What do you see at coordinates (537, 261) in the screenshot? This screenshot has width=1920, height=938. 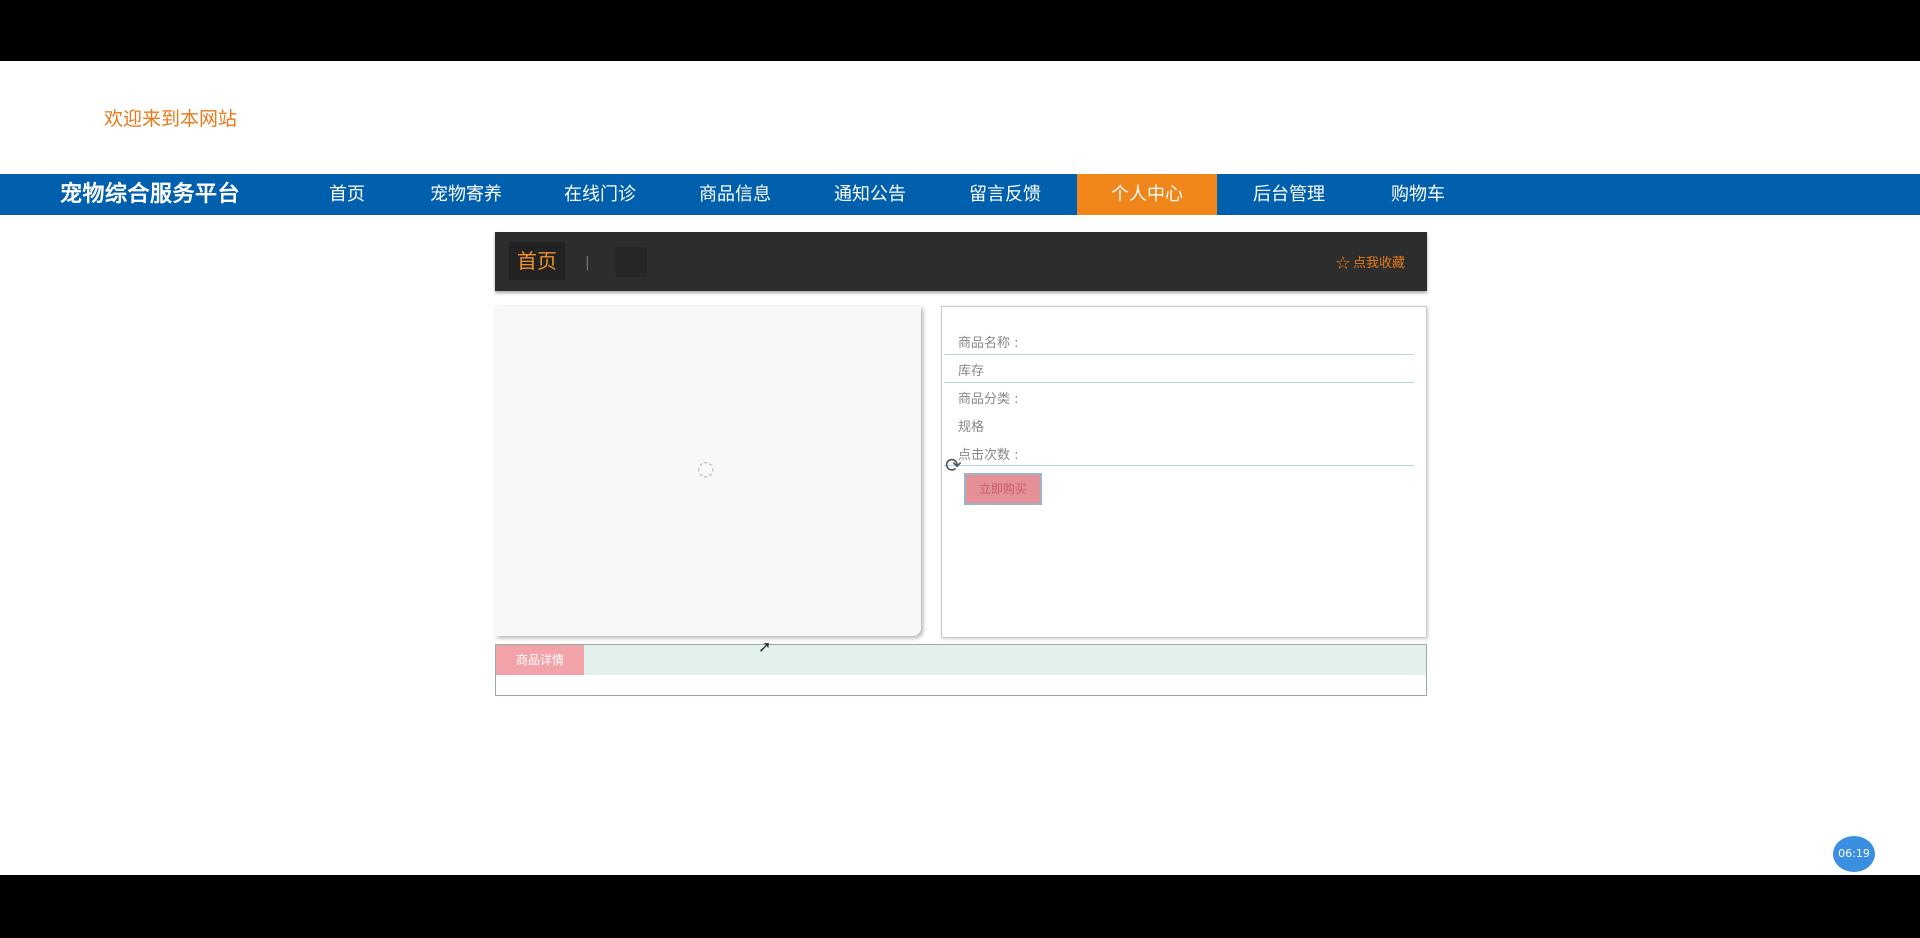 I see `tab-home: 首页` at bounding box center [537, 261].